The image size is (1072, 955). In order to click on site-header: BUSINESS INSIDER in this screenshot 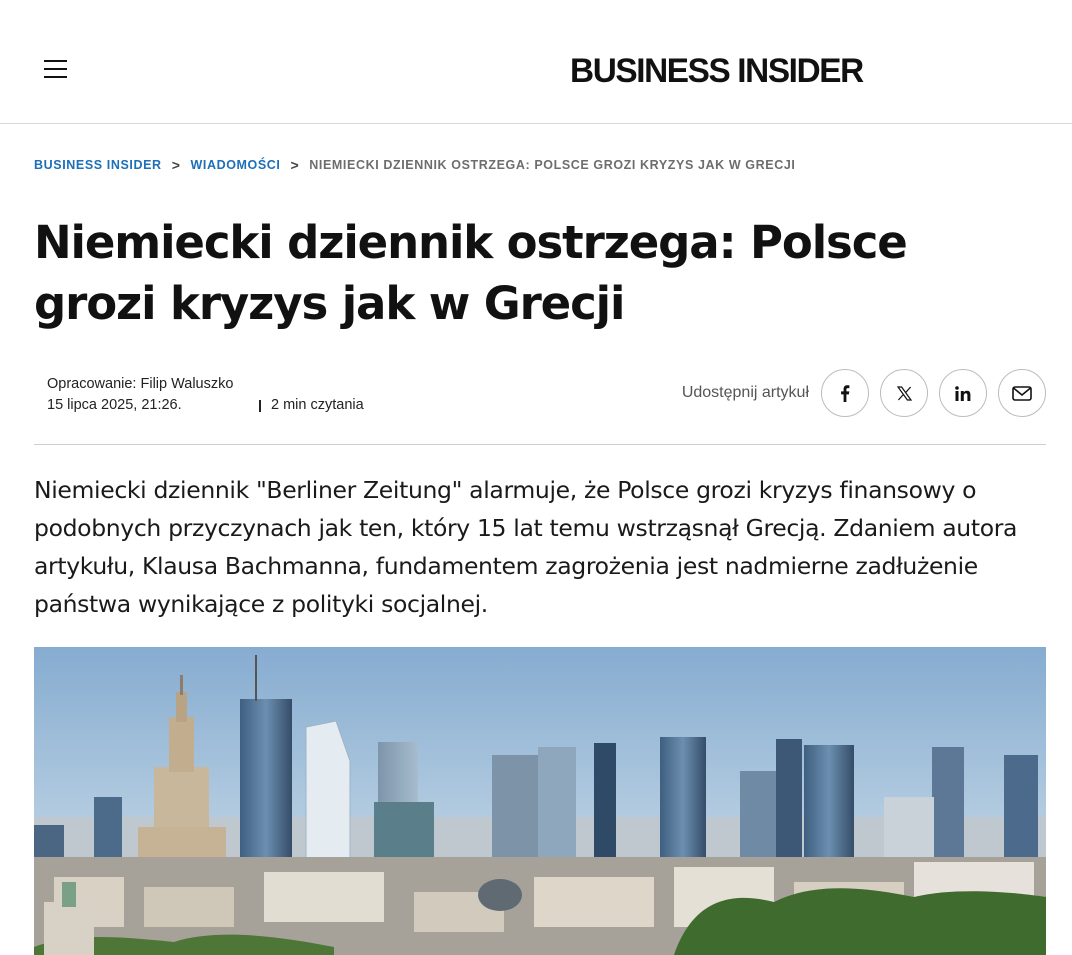, I will do `click(536, 62)`.